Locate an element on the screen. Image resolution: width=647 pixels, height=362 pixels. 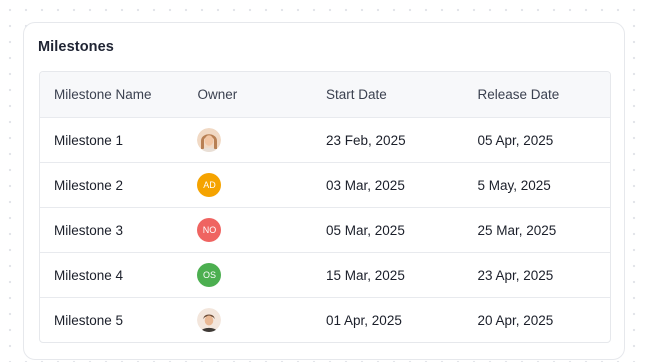
table-row: Milestone 5 01 Apr, 2025 20 Apr, 2025 is located at coordinates (325, 319).